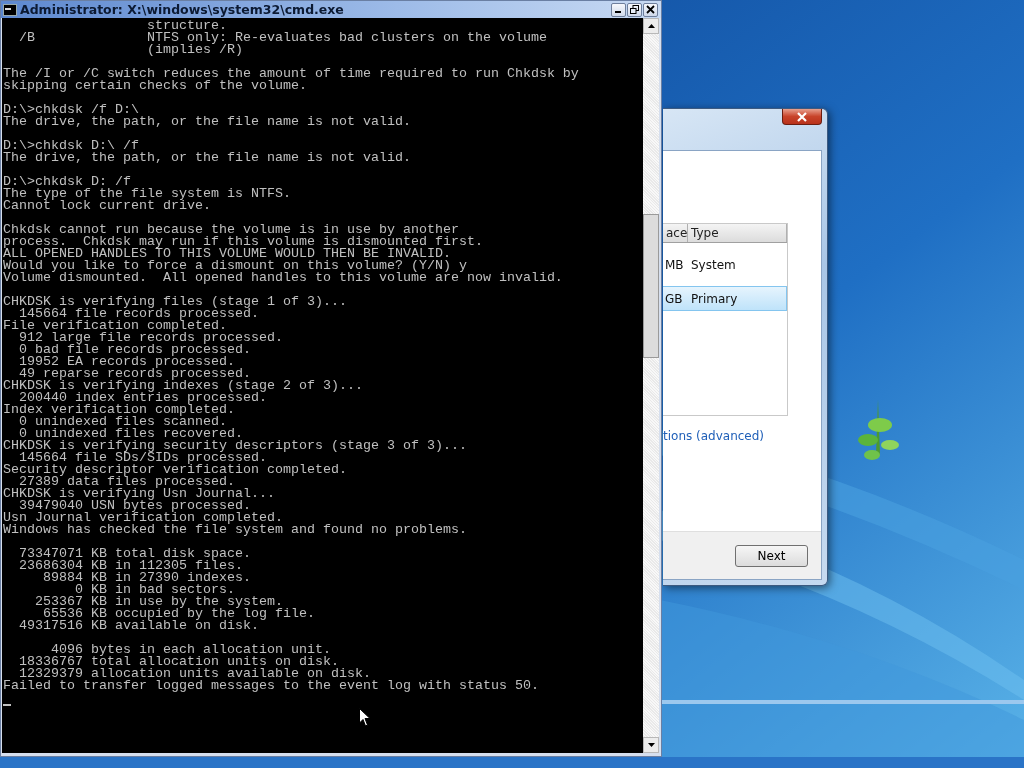 The height and width of the screenshot is (768, 1024). I want to click on console-line: /B NTFS only: Re-evaluates bad clusters on the volume, so click(282, 38).